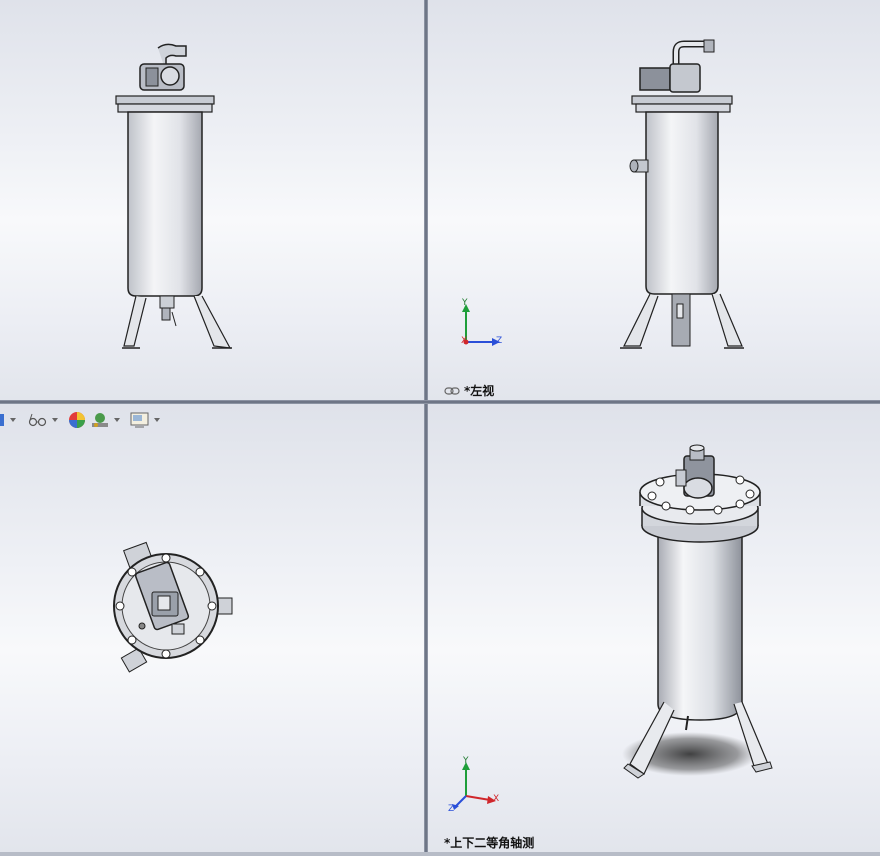  What do you see at coordinates (452, 390) in the screenshot?
I see `link-icon` at bounding box center [452, 390].